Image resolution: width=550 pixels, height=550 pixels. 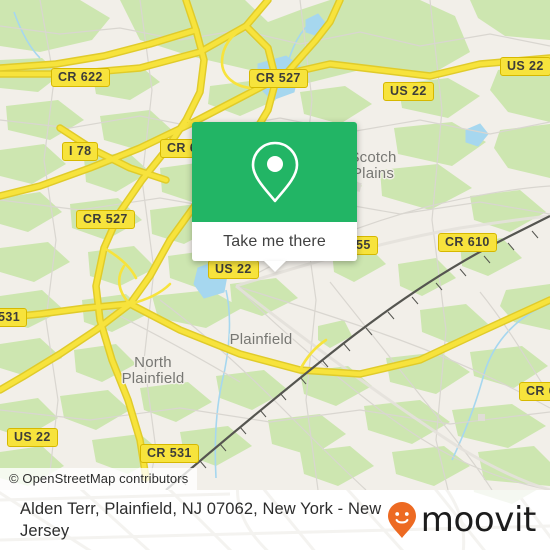 I want to click on moovit-brand: moovit, so click(x=461, y=520).